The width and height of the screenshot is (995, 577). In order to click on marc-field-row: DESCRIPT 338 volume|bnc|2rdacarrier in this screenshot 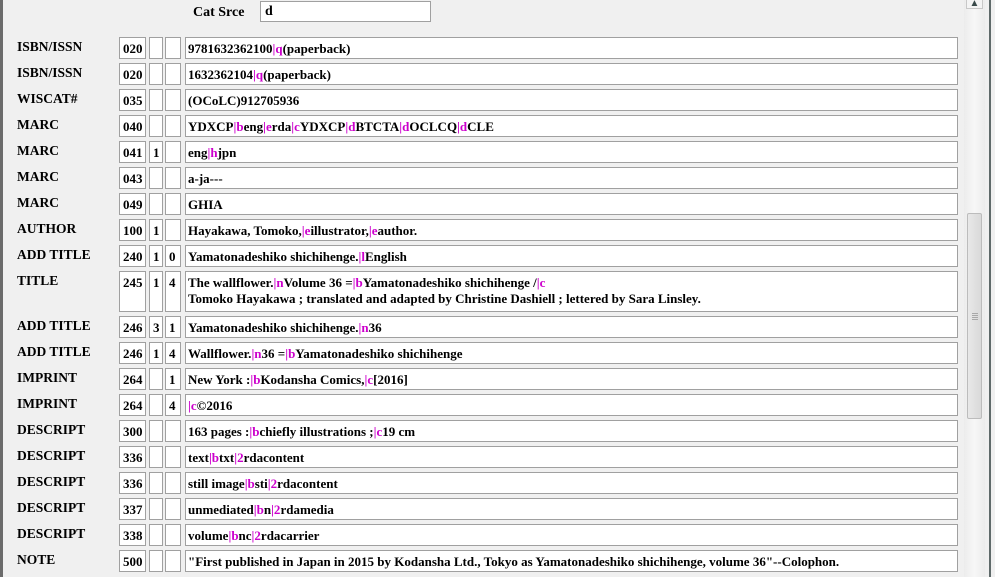, I will do `click(480, 535)`.